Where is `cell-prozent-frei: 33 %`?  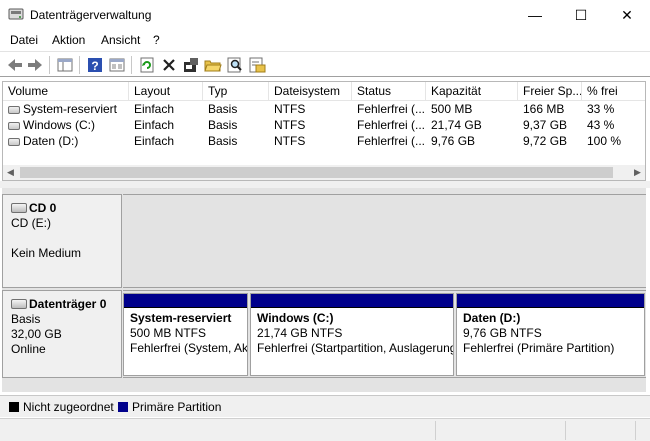
cell-prozent-frei: 33 % is located at coordinates (601, 109).